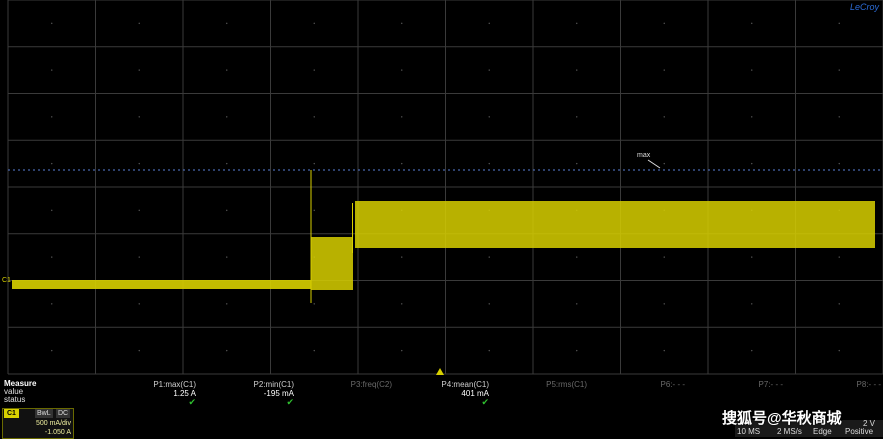  I want to click on trace-idle-segment, so click(161, 284).